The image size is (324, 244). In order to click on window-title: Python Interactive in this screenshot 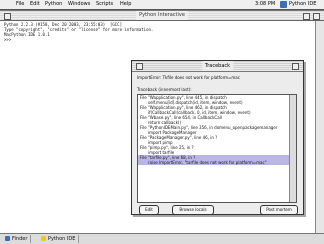, I will do `click(162, 15)`.